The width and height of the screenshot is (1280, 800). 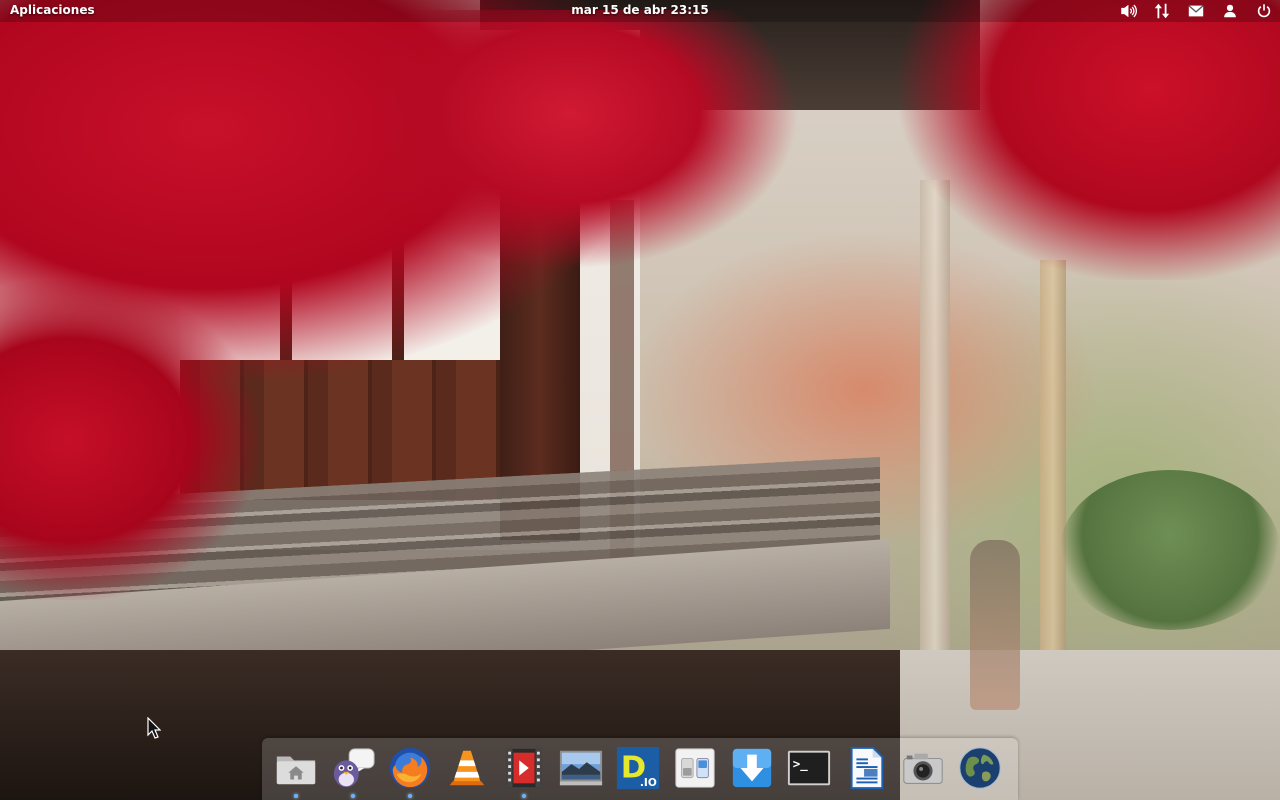 I want to click on wallpaper-maple-leaves-branch, so click(x=590, y=140).